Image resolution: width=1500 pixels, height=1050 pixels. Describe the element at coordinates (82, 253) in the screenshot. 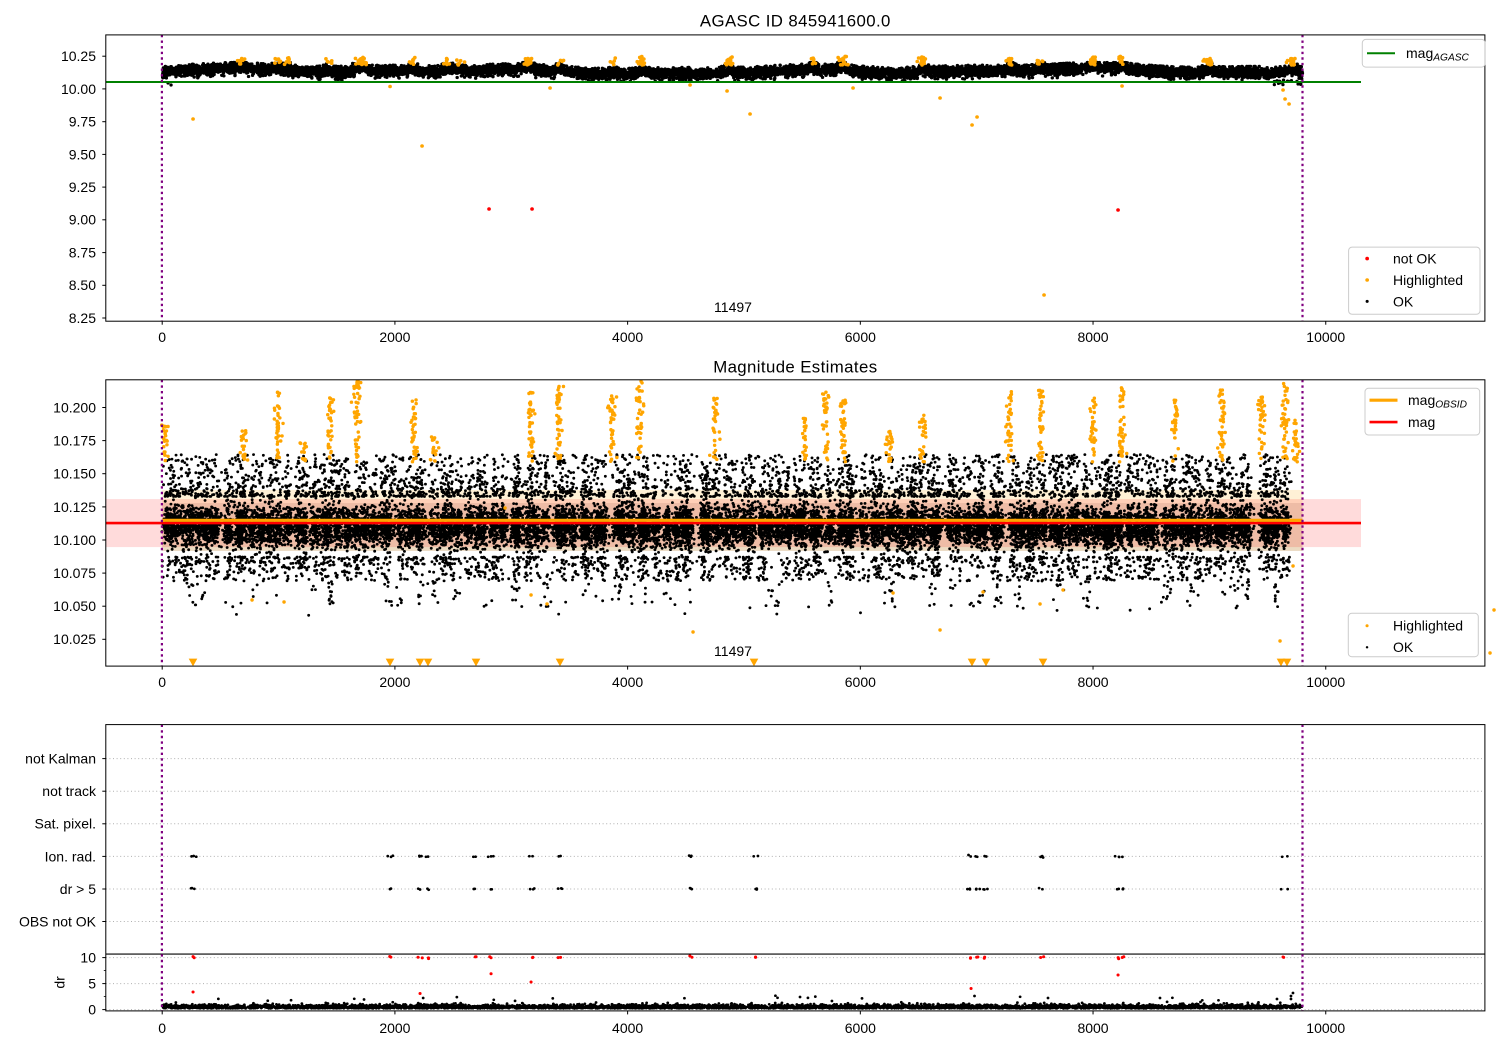

I see `svg-text: 8.75` at that location.